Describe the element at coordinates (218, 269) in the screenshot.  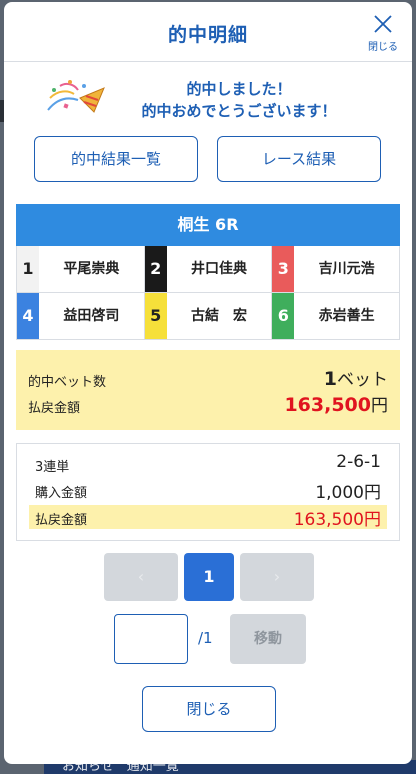
I see `racer-name: 井口佳典` at that location.